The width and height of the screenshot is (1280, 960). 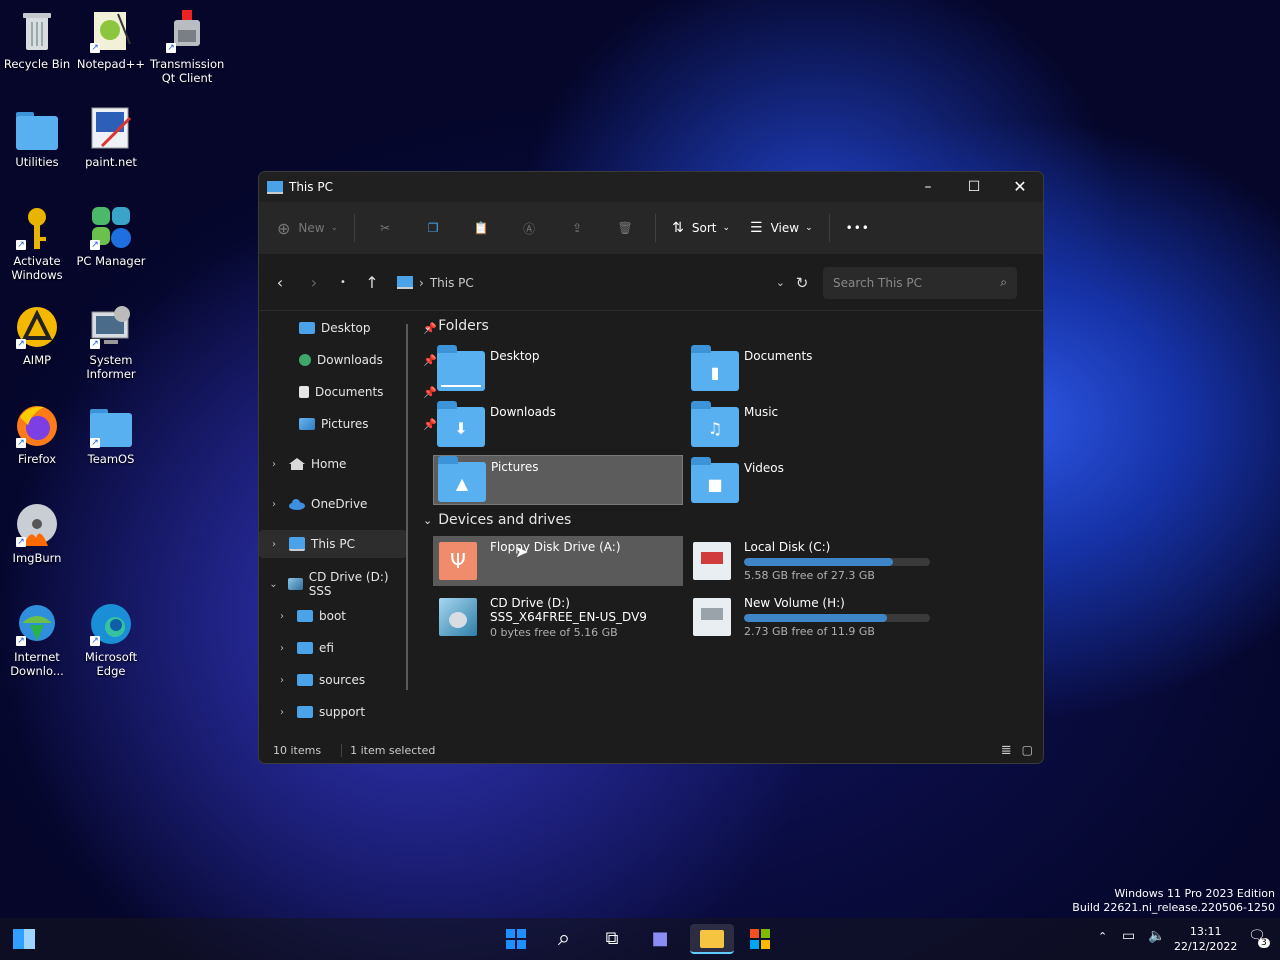 What do you see at coordinates (651, 187) in the screenshot?
I see `title-bar: This PC – ☐ ✕` at bounding box center [651, 187].